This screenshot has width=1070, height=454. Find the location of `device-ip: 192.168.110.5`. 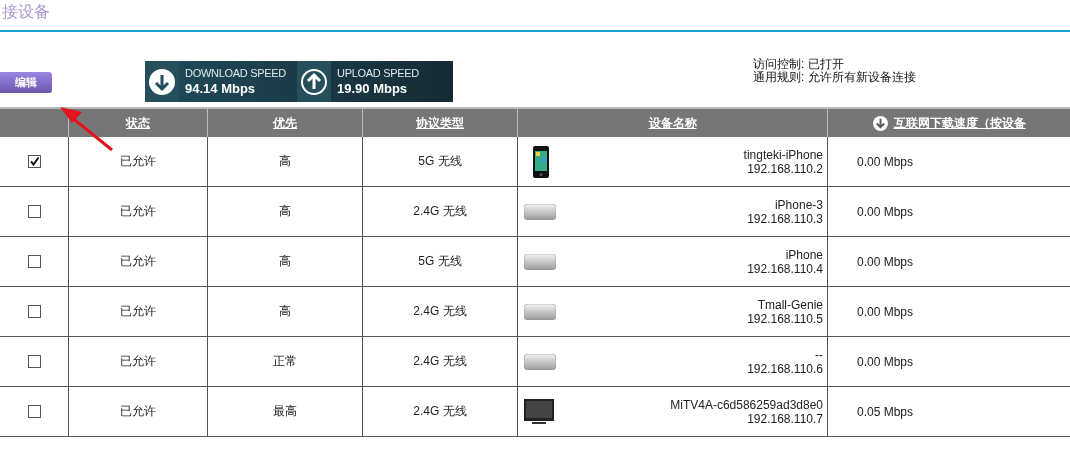

device-ip: 192.168.110.5 is located at coordinates (785, 318).